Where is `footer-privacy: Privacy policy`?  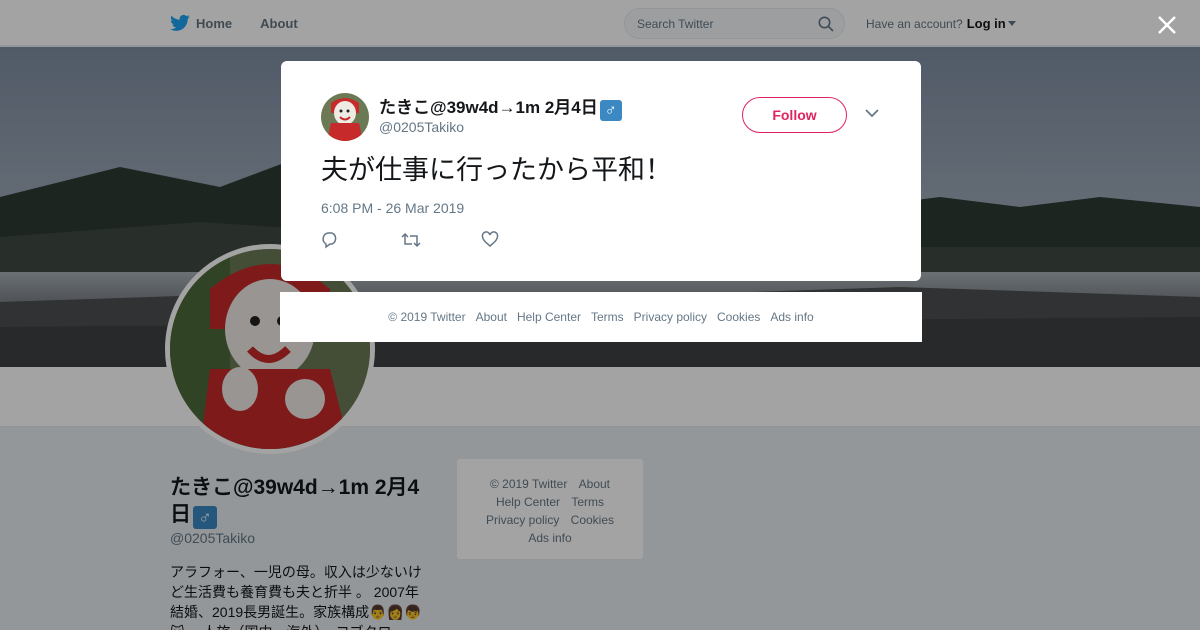
footer-privacy: Privacy policy is located at coordinates (670, 317).